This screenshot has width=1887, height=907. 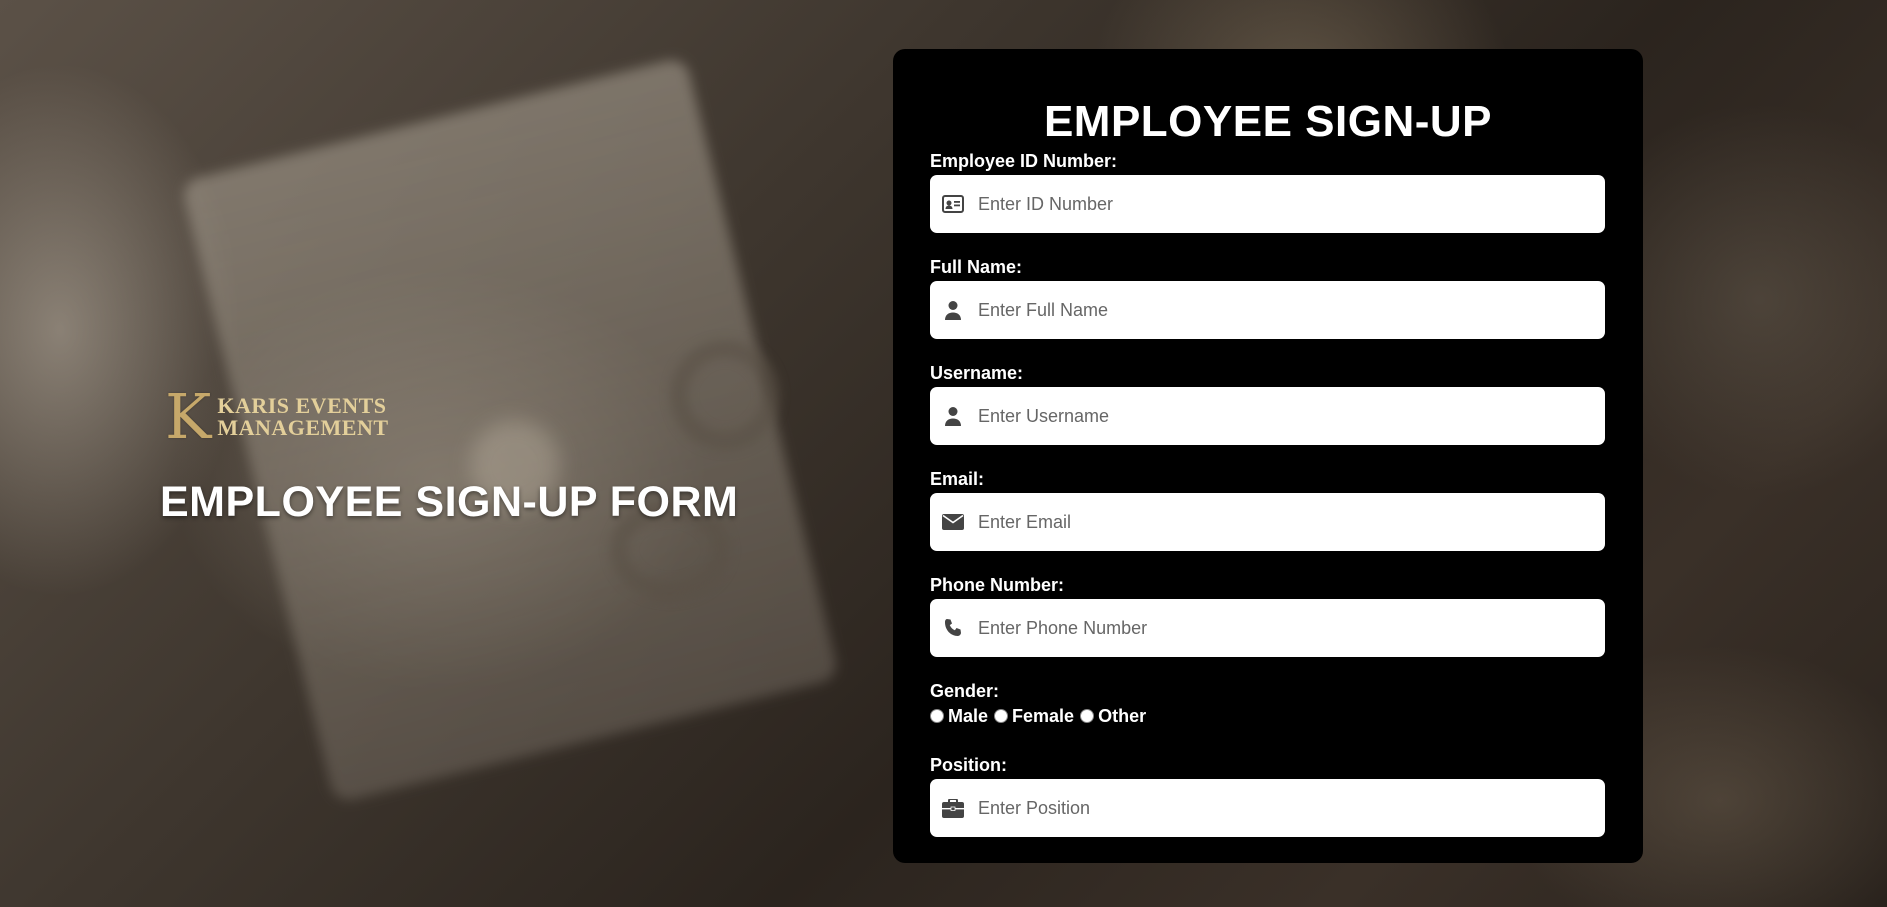 What do you see at coordinates (1122, 715) in the screenshot?
I see `radio-label-other: Other` at bounding box center [1122, 715].